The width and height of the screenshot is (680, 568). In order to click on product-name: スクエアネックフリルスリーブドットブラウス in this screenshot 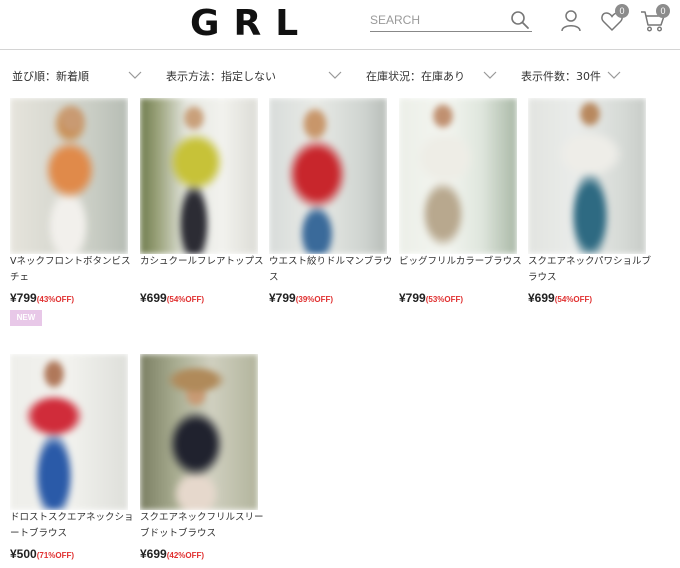, I will do `click(202, 526)`.